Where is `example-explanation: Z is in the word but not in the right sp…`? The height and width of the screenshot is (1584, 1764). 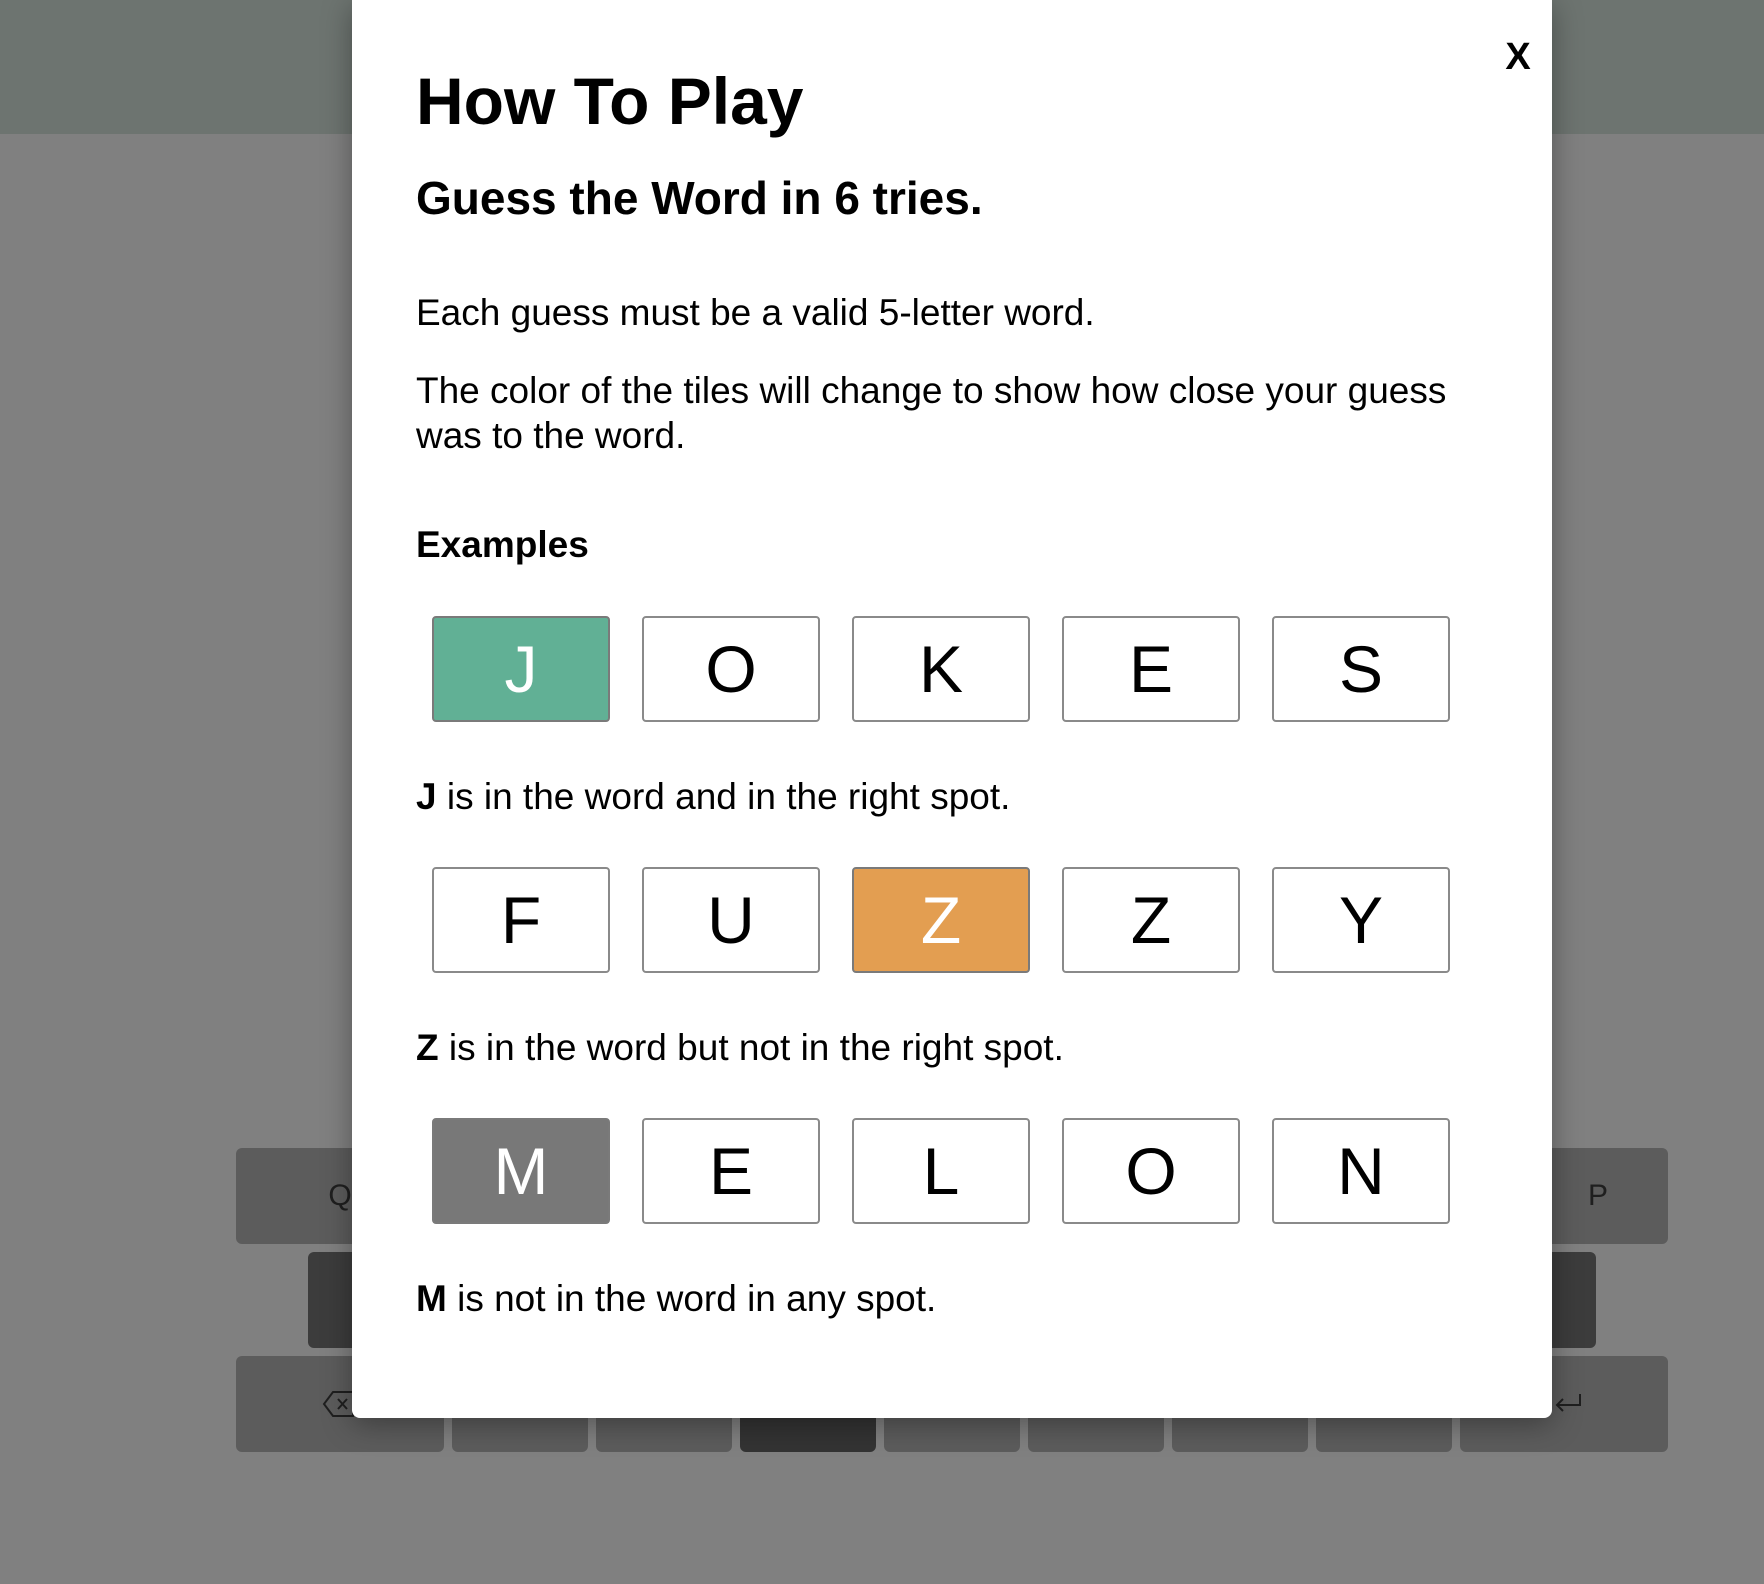
example-explanation: Z is in the word but not in the right sp… is located at coordinates (740, 1047).